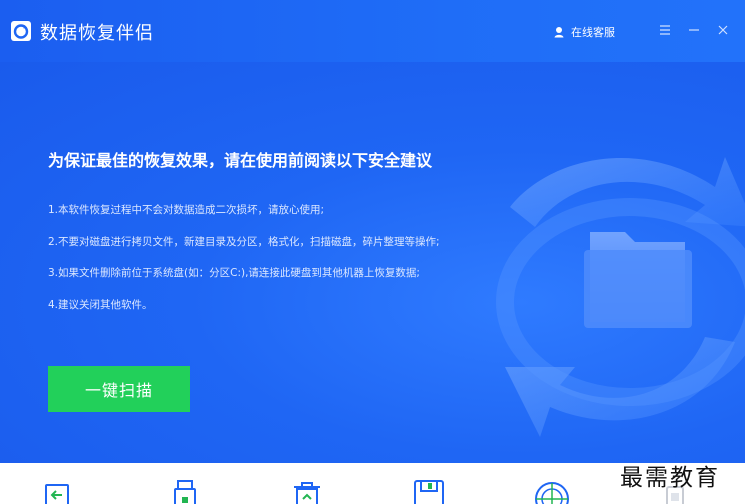  Describe the element at coordinates (665, 30) in the screenshot. I see `menu-icon` at that location.